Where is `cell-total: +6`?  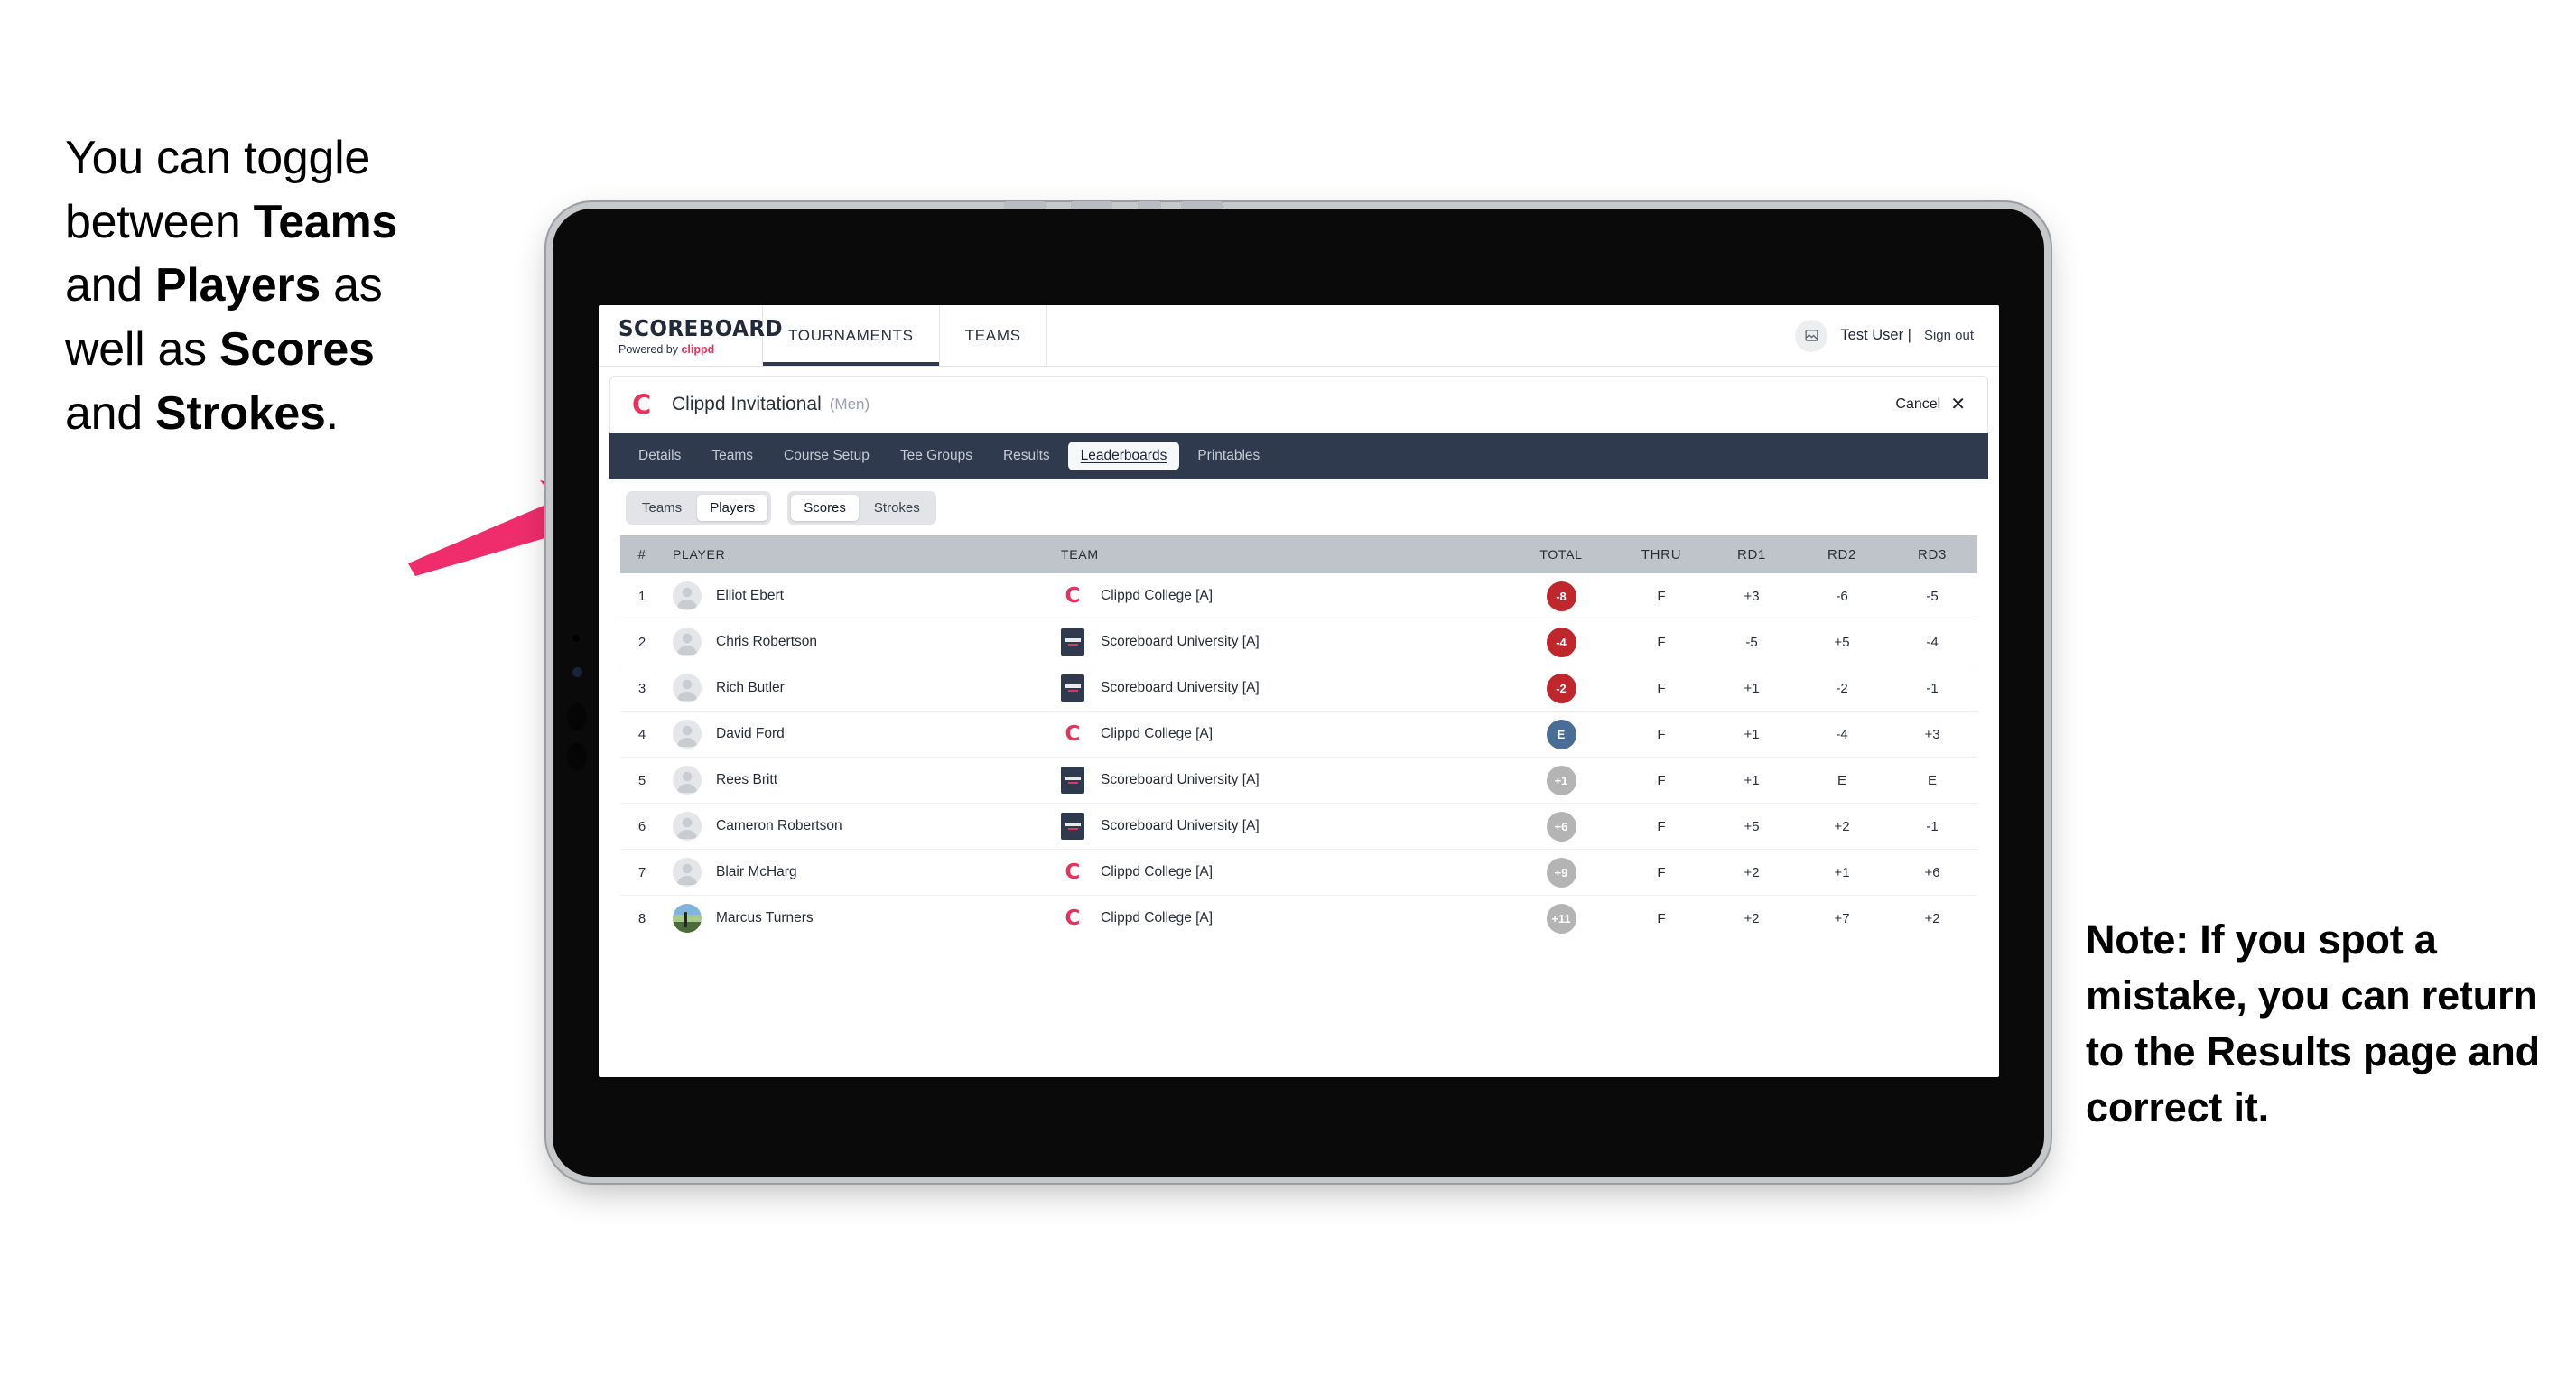
cell-total: +6 is located at coordinates (1561, 827).